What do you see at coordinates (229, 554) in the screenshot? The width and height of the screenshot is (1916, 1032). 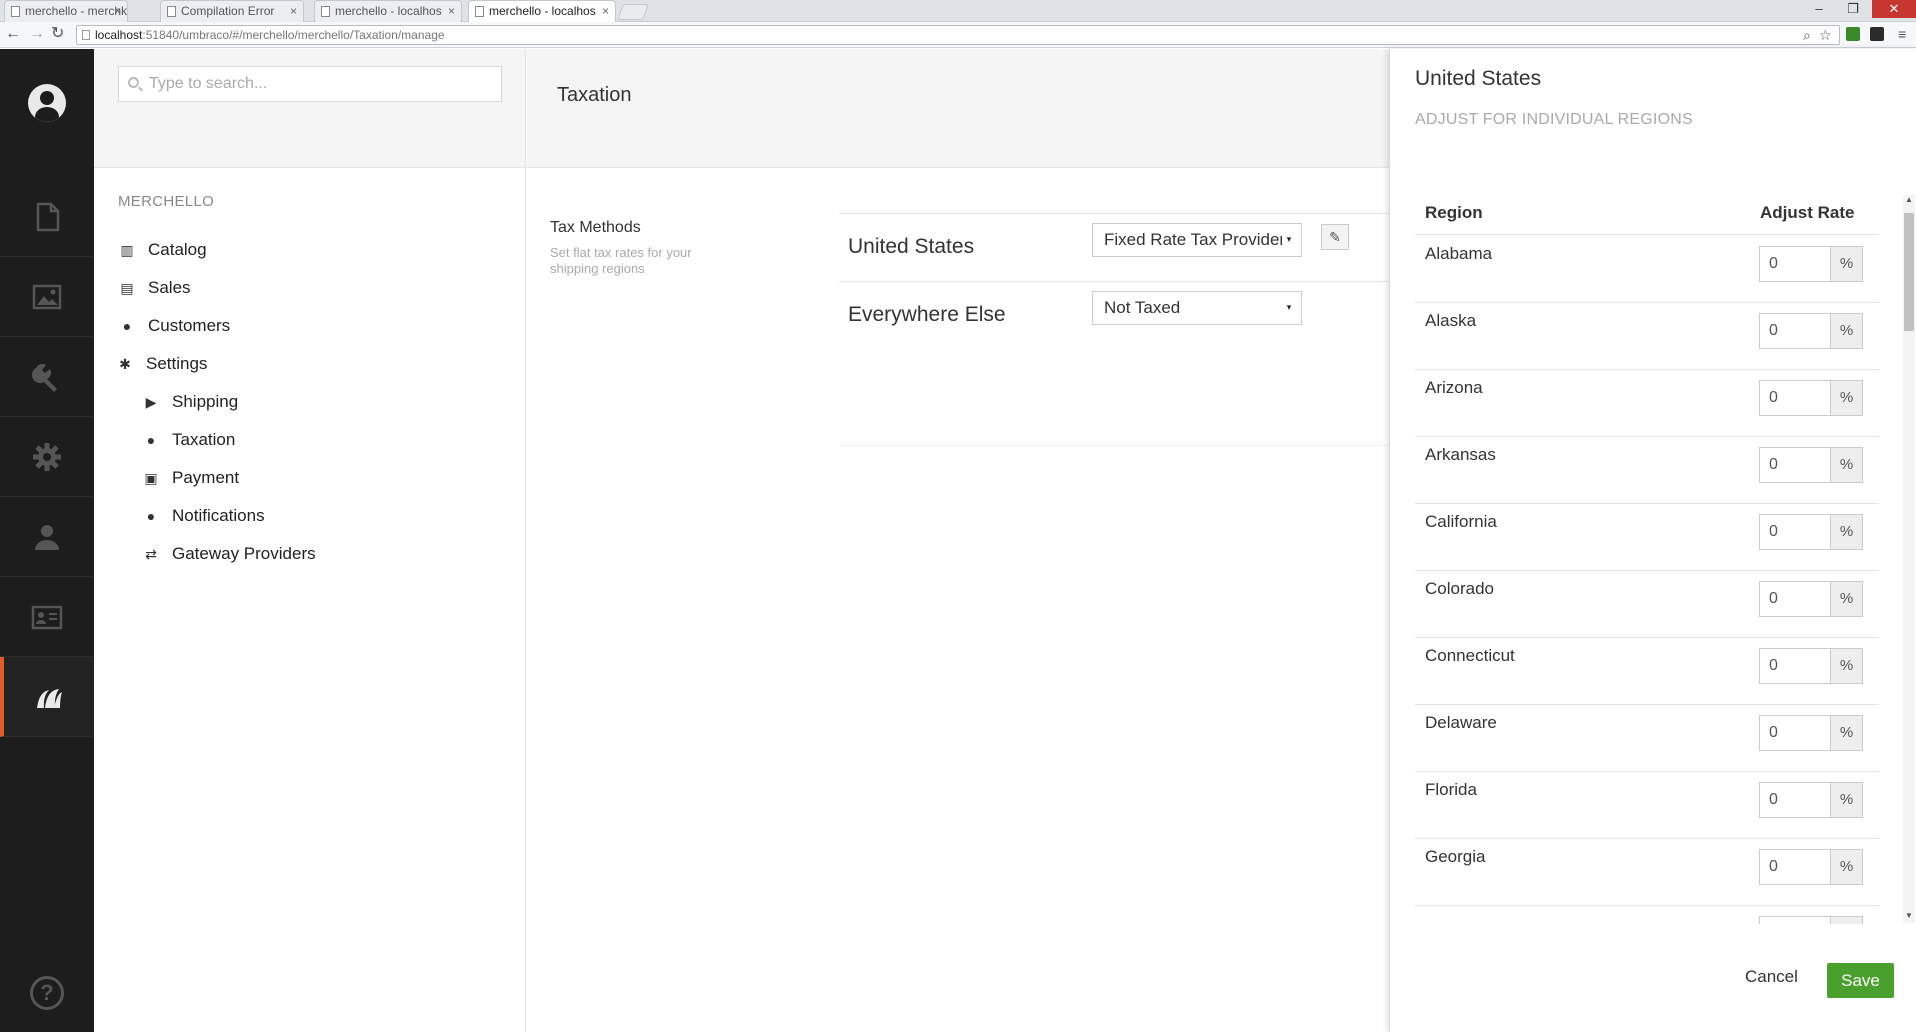 I see `tree-node-gateway-providers: ⇄ Gateway Providers` at bounding box center [229, 554].